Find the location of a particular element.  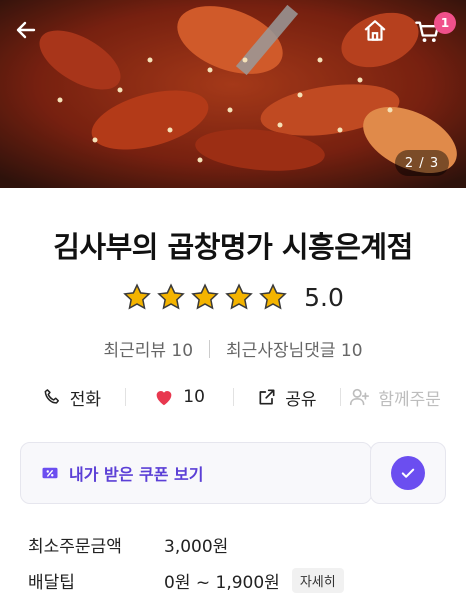

check-icon-circle is located at coordinates (408, 473).